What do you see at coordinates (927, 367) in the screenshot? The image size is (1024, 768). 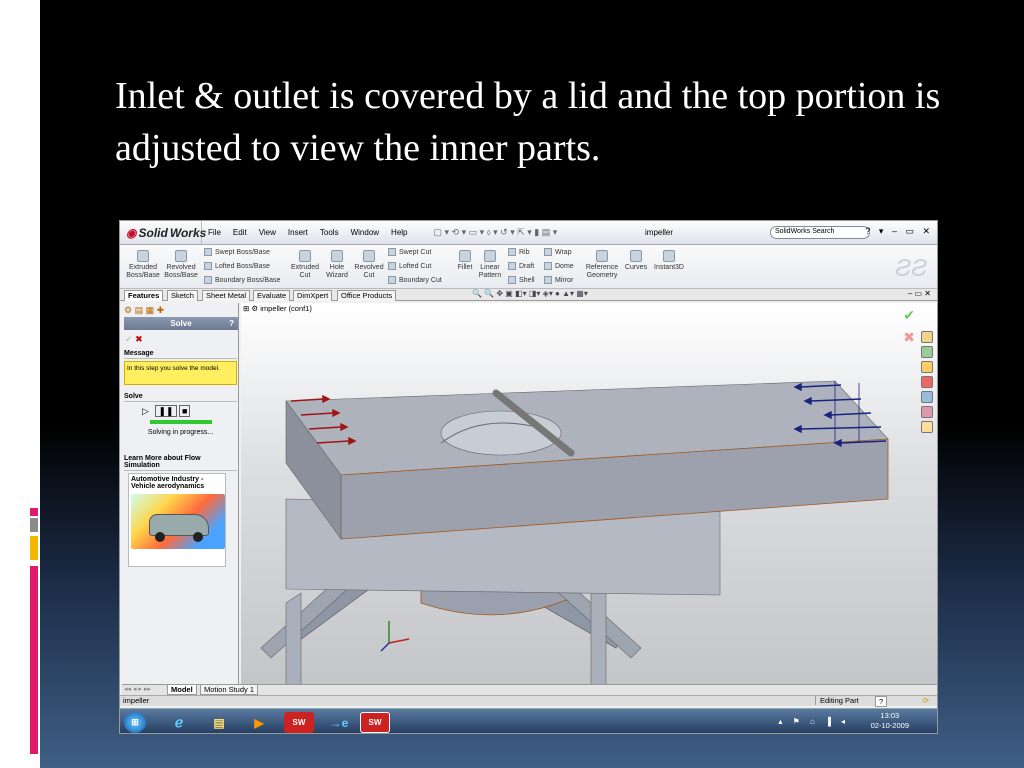 I see `file-explorer-icon` at bounding box center [927, 367].